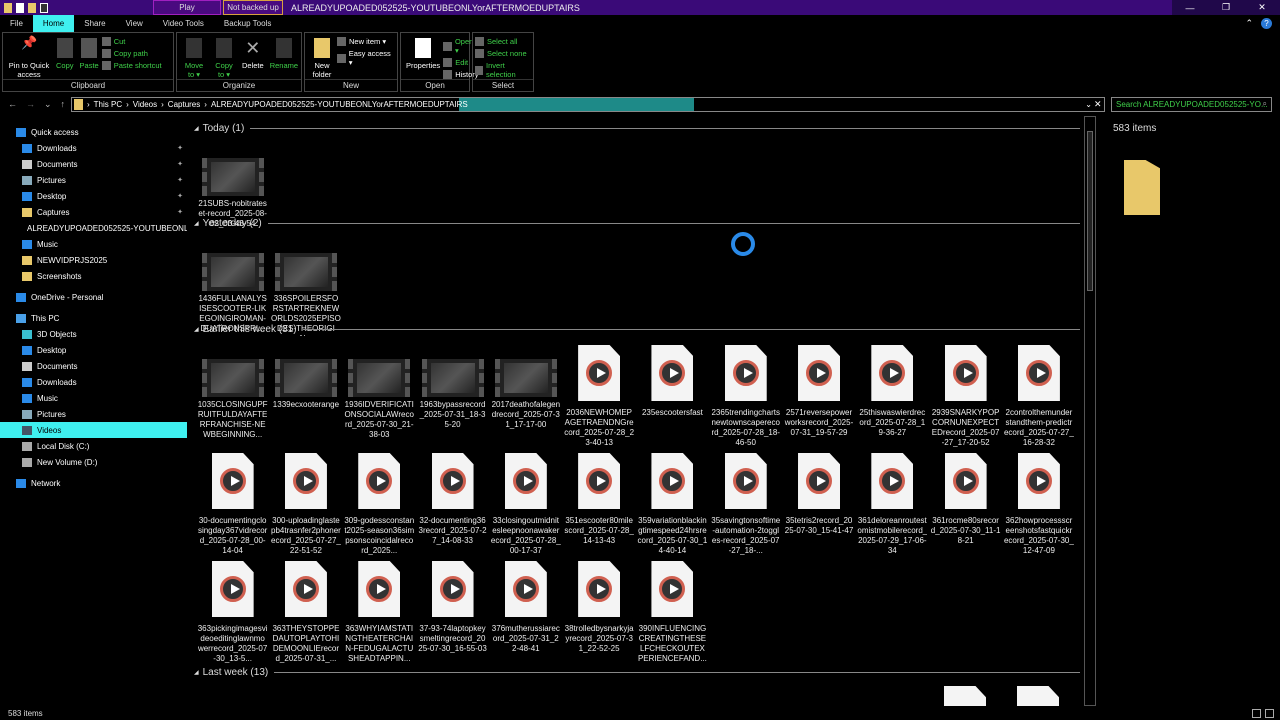 The image size is (1280, 720). What do you see at coordinates (1190, 7) in the screenshot?
I see `minimize-button: —` at bounding box center [1190, 7].